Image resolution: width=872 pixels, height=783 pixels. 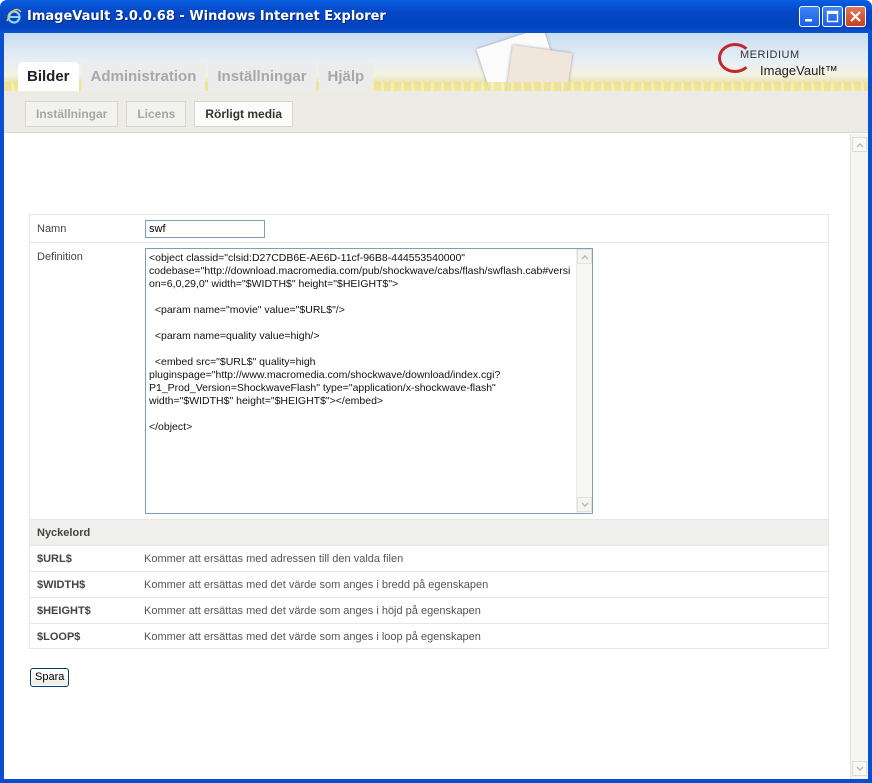 I want to click on subtab-rorligt-media: Rörligt media, so click(x=244, y=114).